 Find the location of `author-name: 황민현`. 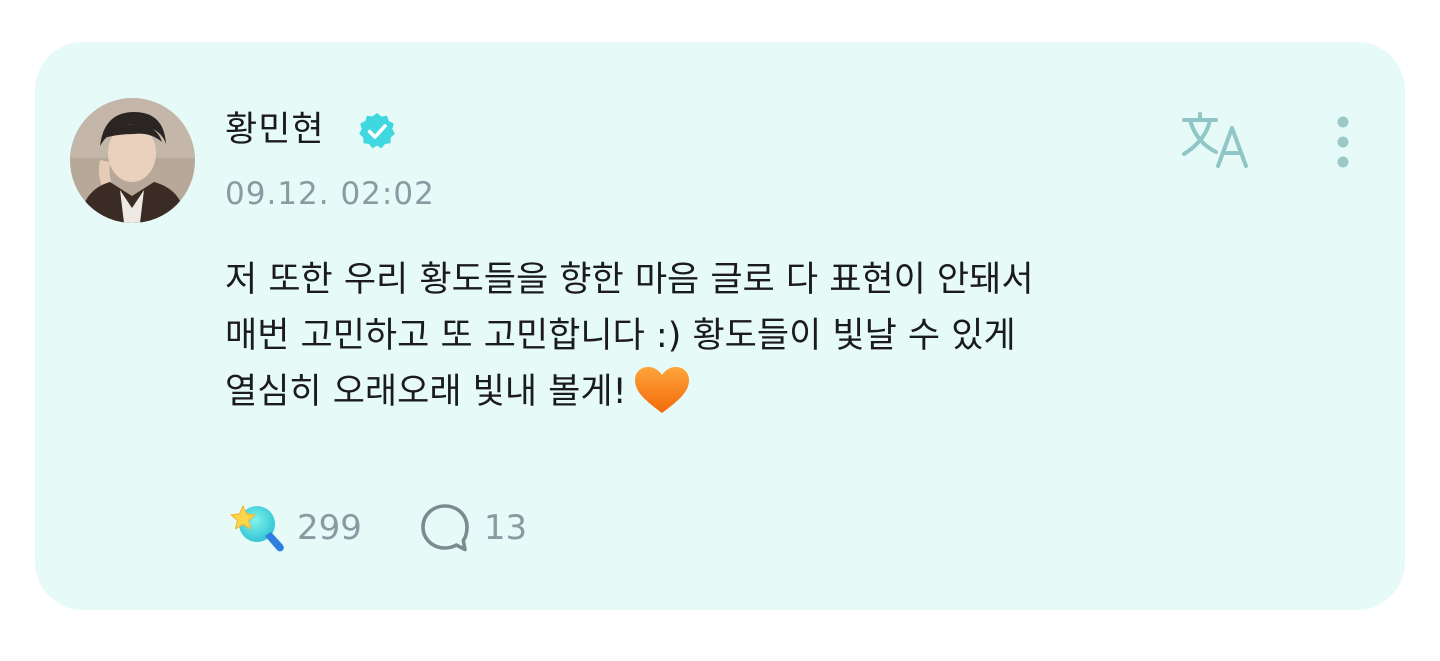

author-name: 황민현 is located at coordinates (275, 130).